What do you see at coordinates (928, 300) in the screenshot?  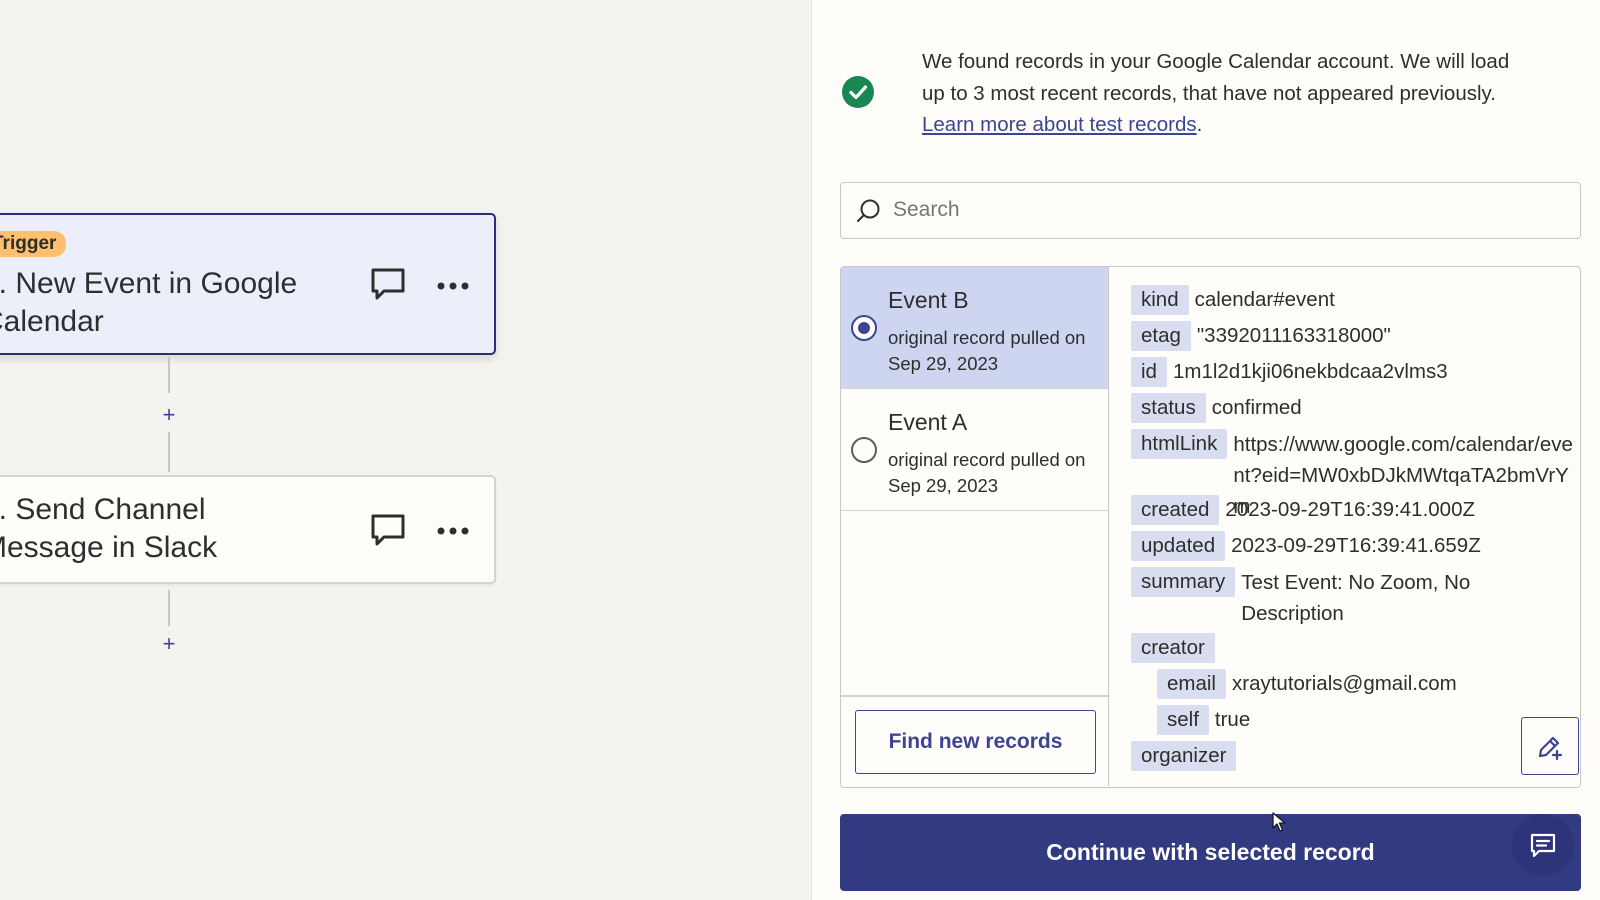 I see `record-name: Event B` at bounding box center [928, 300].